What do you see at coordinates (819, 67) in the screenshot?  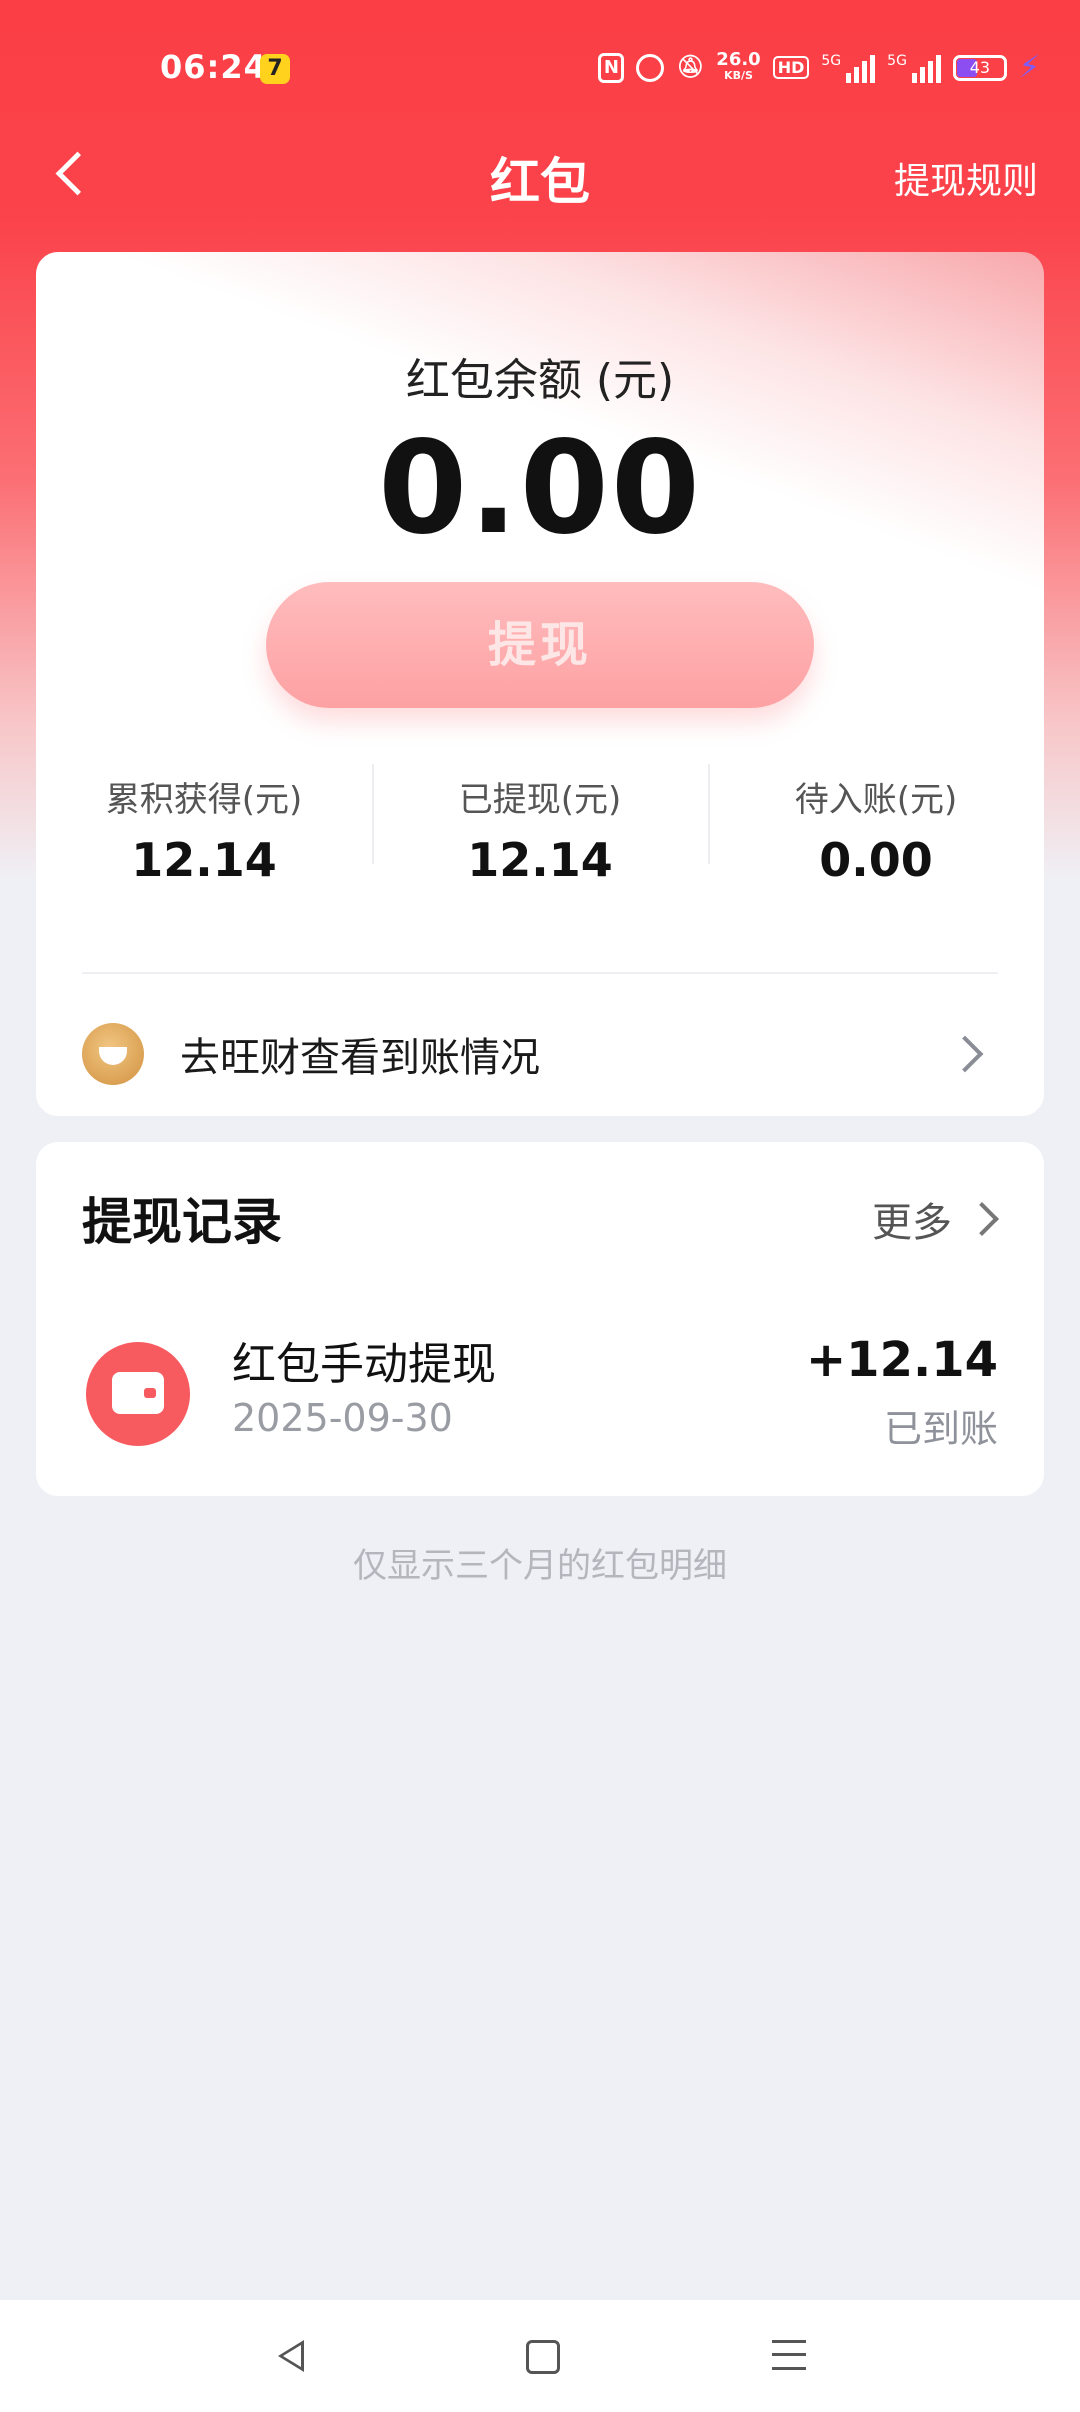 I see `status-icons: N 🔕︎ 26.0 KB/S HD 5G 5G 43 ⚡︎` at bounding box center [819, 67].